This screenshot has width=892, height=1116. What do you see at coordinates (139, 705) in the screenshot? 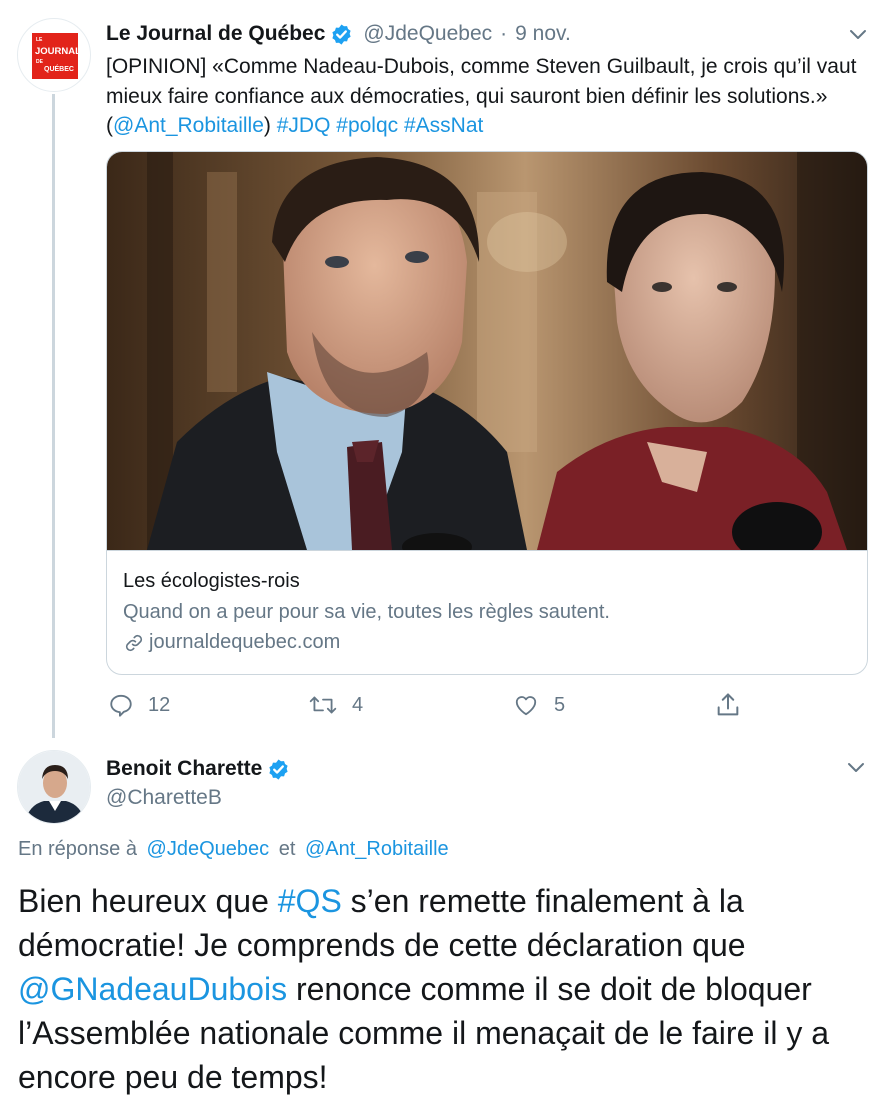
I see `reply-button: 12` at bounding box center [139, 705].